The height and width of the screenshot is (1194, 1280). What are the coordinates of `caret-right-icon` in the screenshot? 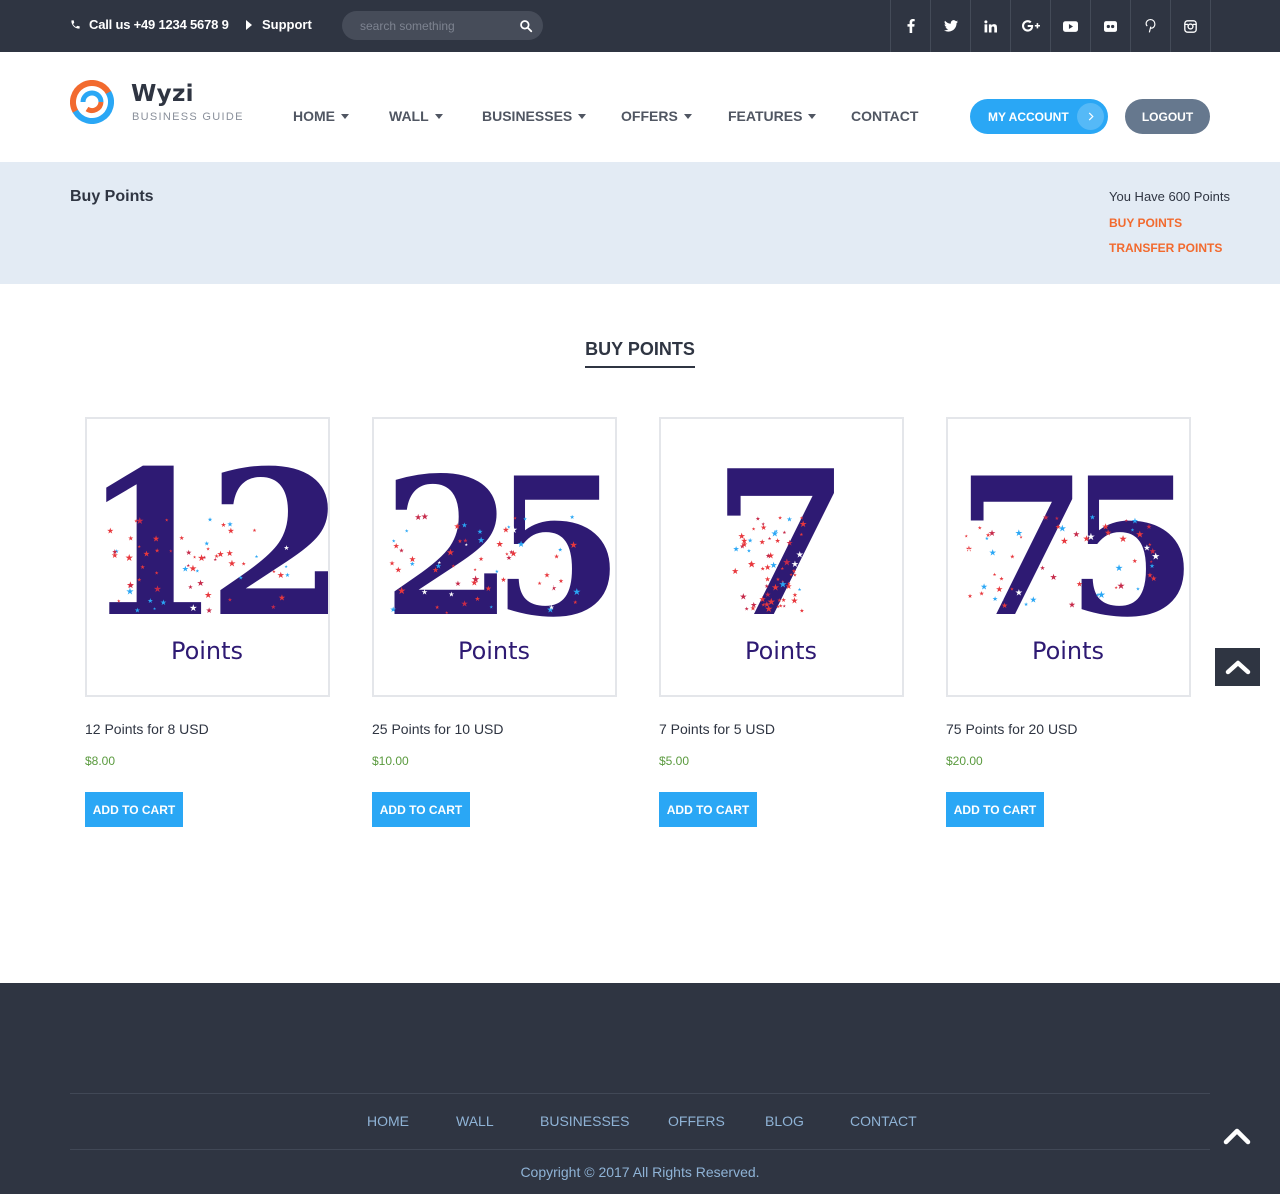 It's located at (249, 24).